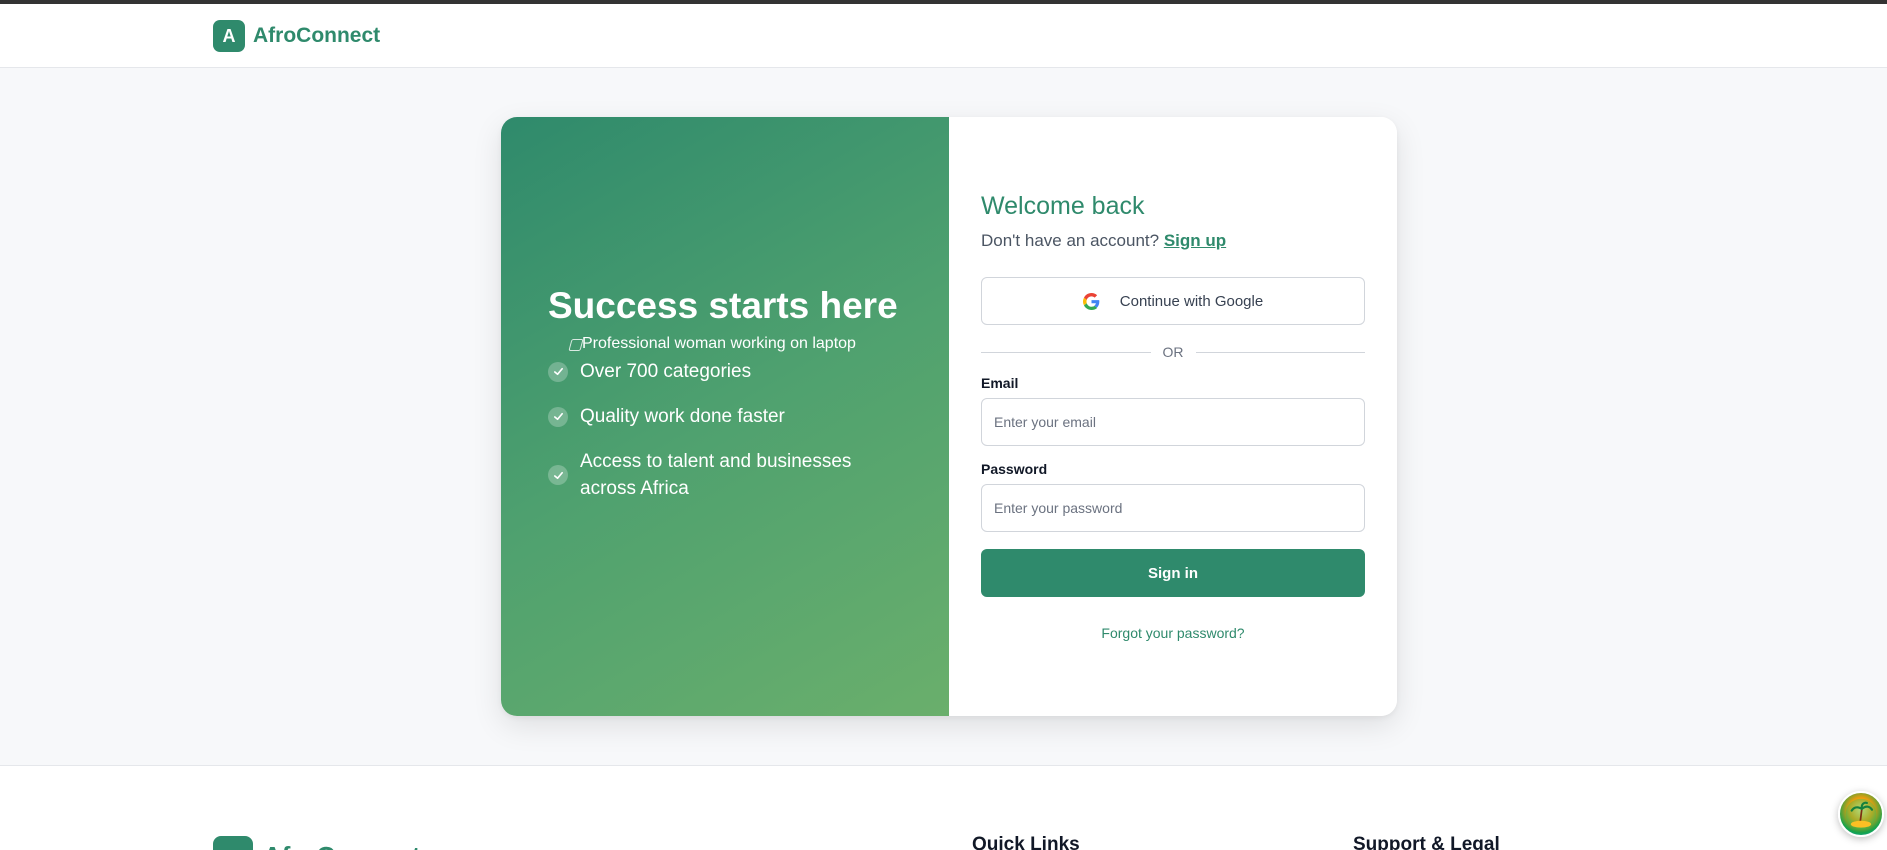  Describe the element at coordinates (1014, 469) in the screenshot. I see `password-label: Password` at that location.